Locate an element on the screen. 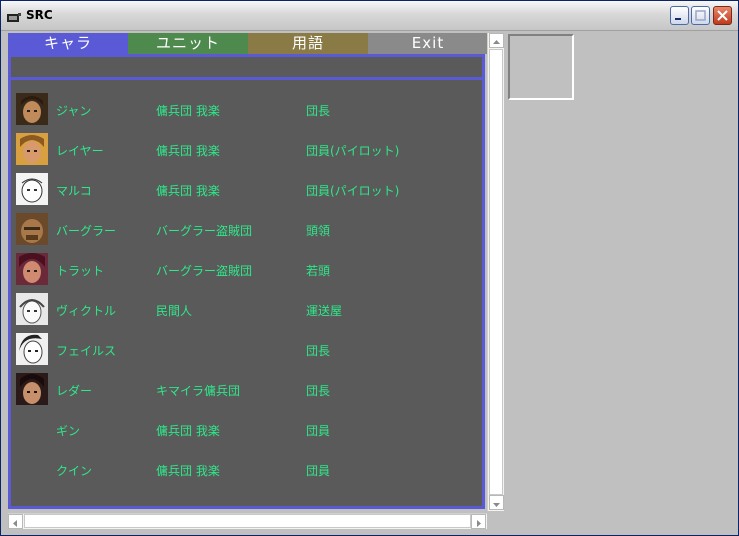 This screenshot has height=536, width=739. horizontal-scrollbar is located at coordinates (247, 521).